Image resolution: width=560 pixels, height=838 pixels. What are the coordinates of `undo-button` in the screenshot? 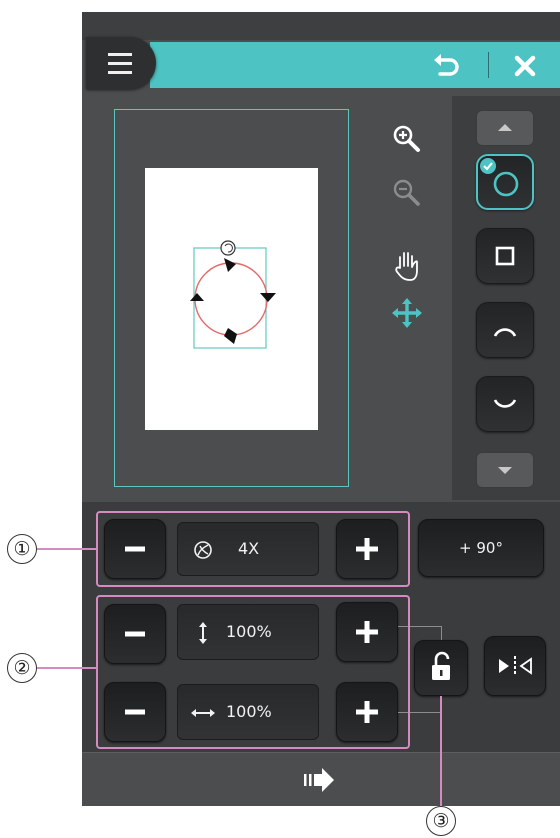 It's located at (447, 66).